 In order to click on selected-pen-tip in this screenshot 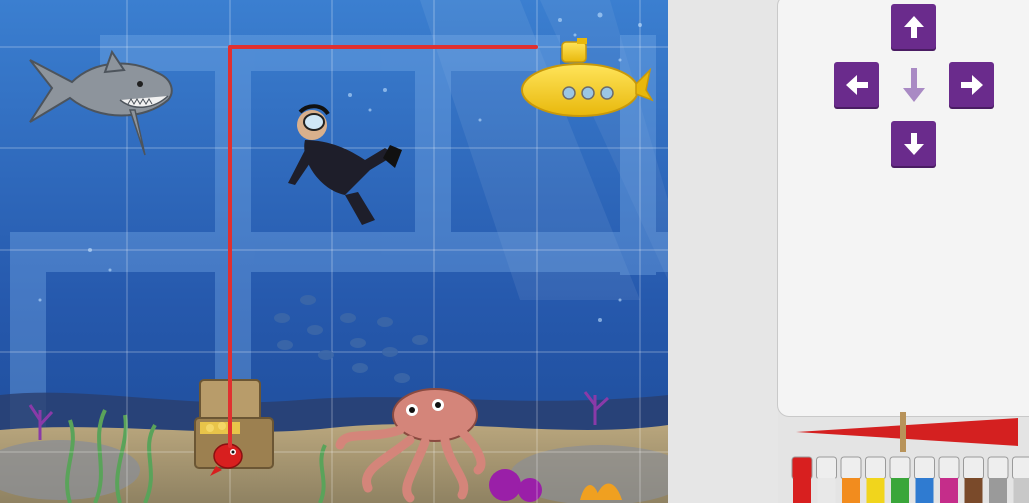, I will do `click(907, 432)`.